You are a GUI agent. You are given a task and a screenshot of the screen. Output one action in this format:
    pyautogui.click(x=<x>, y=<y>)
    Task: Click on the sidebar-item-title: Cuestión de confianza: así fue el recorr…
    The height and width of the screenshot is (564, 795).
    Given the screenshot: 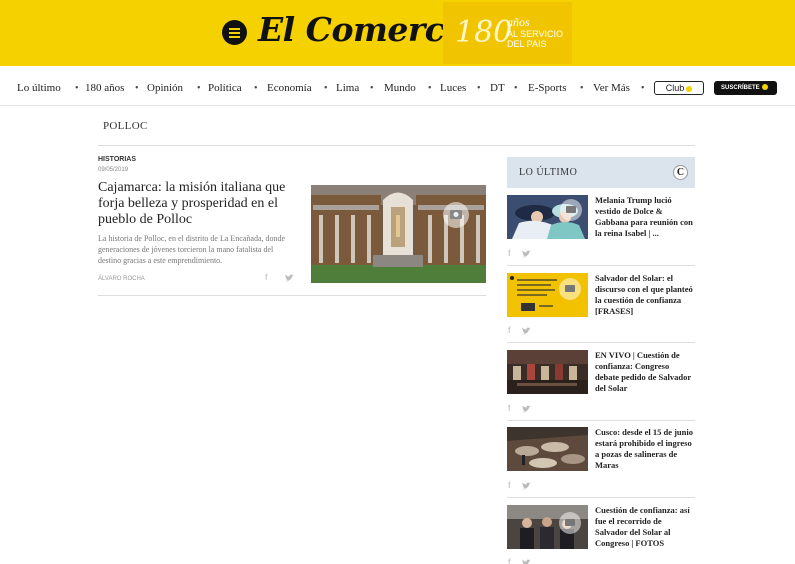 What is the action you would take?
    pyautogui.click(x=645, y=527)
    